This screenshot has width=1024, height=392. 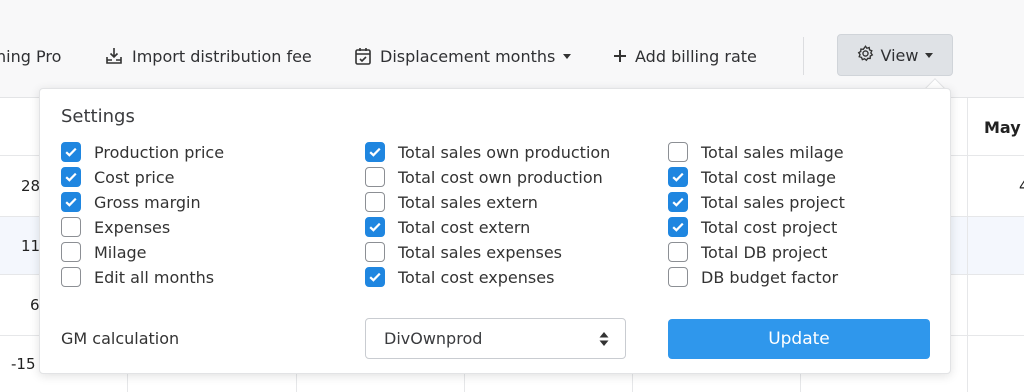 I want to click on checkbox-total-cost-milage: Total cost milage, so click(x=752, y=177).